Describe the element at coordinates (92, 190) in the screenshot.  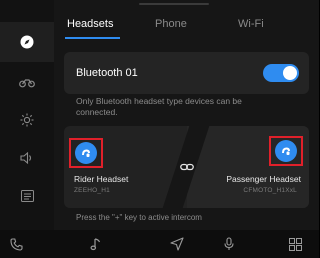
I see `rider-headset-id: ZEEHO_H1` at that location.